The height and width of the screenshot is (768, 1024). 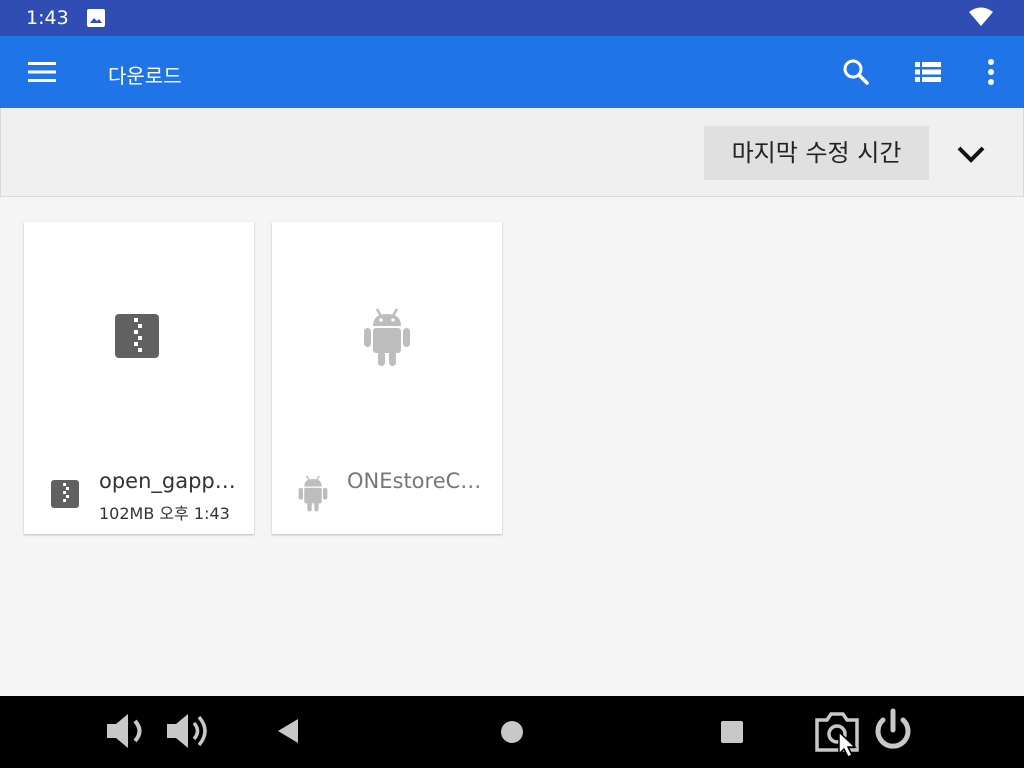 I want to click on power-icon, so click(x=893, y=731).